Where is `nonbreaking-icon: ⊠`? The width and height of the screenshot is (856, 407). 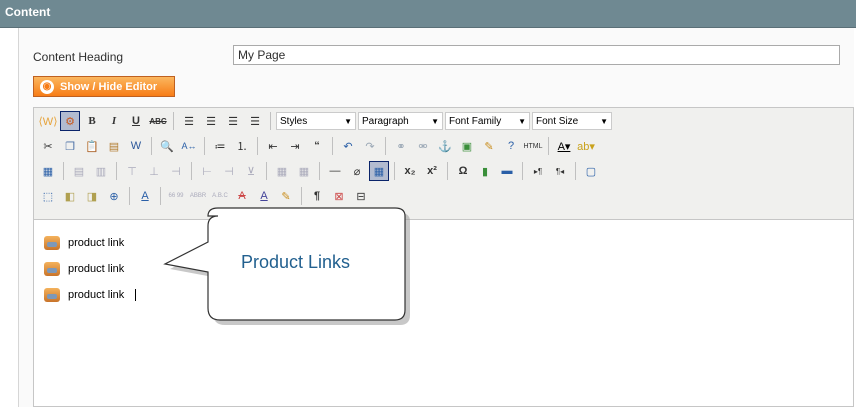
nonbreaking-icon: ⊠ is located at coordinates (339, 196).